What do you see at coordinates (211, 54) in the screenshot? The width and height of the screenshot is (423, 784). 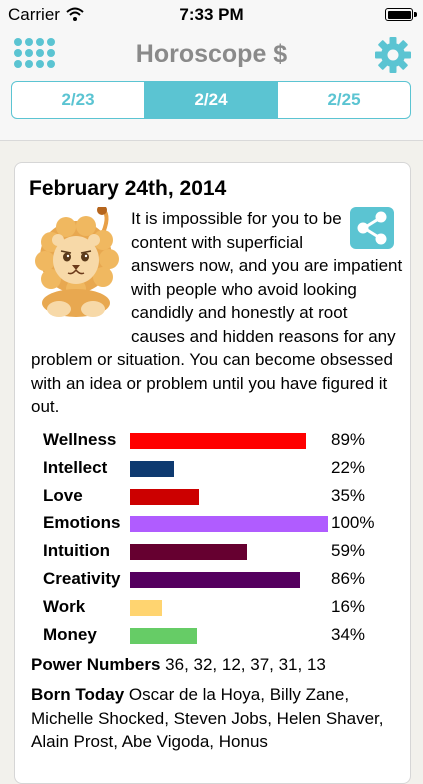 I see `page-title: Horoscope $` at bounding box center [211, 54].